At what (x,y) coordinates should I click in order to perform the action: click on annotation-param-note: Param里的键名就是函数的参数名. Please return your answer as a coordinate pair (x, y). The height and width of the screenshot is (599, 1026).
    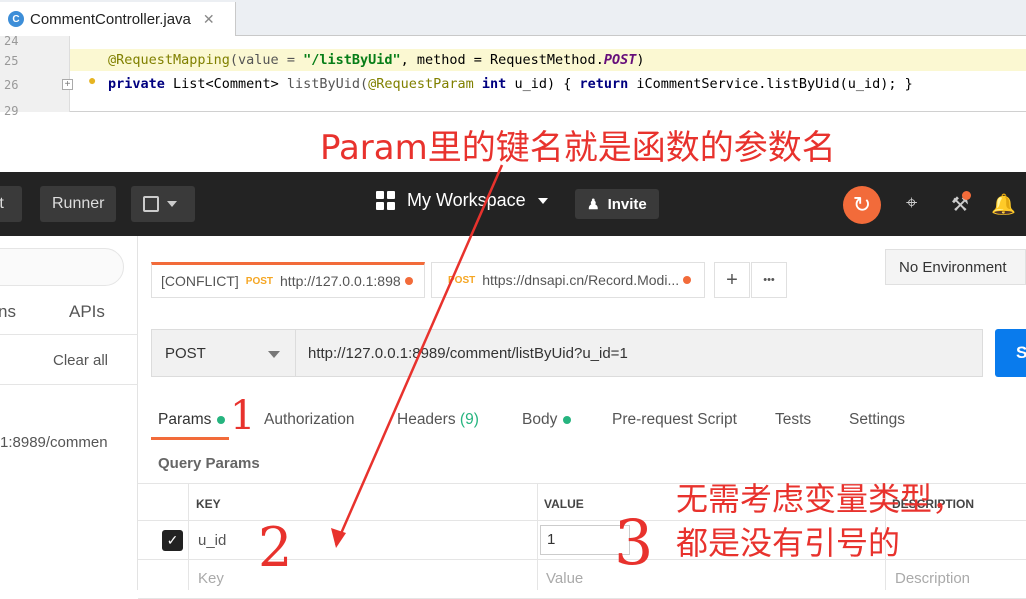
    Looking at the image, I should click on (578, 148).